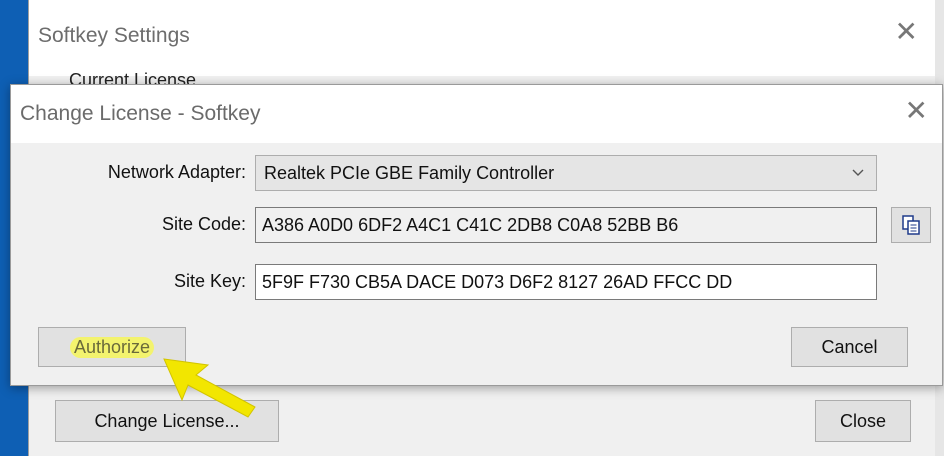  I want to click on network-adapter-value: Realtek PCIe GBE Family Controller, so click(409, 173).